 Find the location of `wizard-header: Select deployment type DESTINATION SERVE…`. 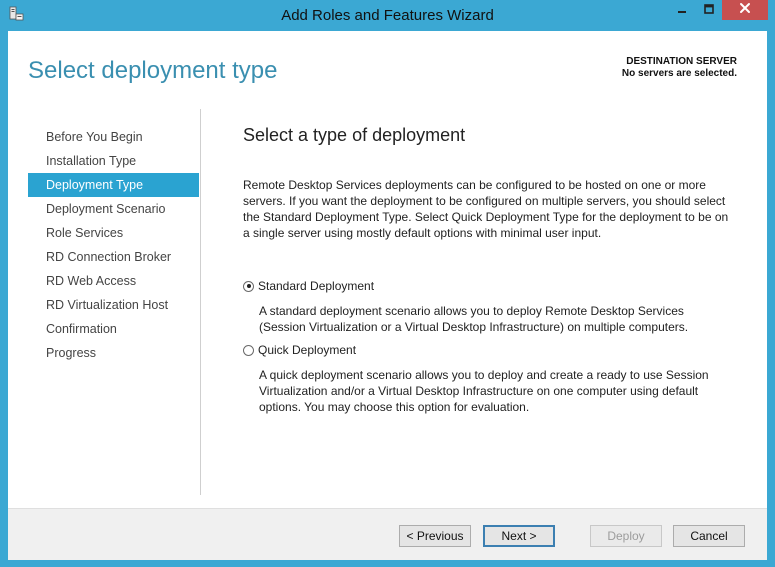

wizard-header: Select deployment type DESTINATION SERVE… is located at coordinates (387, 70).